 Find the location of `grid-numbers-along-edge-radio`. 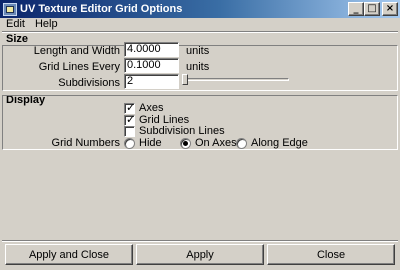

grid-numbers-along-edge-radio is located at coordinates (241, 143).